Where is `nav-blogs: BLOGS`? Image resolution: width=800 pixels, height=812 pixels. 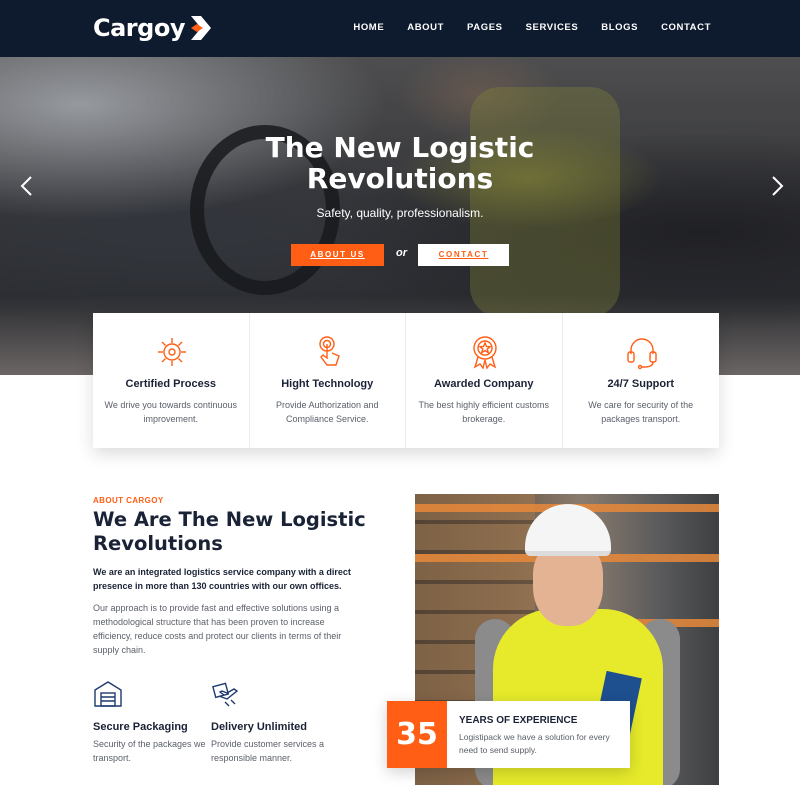 nav-blogs: BLOGS is located at coordinates (619, 27).